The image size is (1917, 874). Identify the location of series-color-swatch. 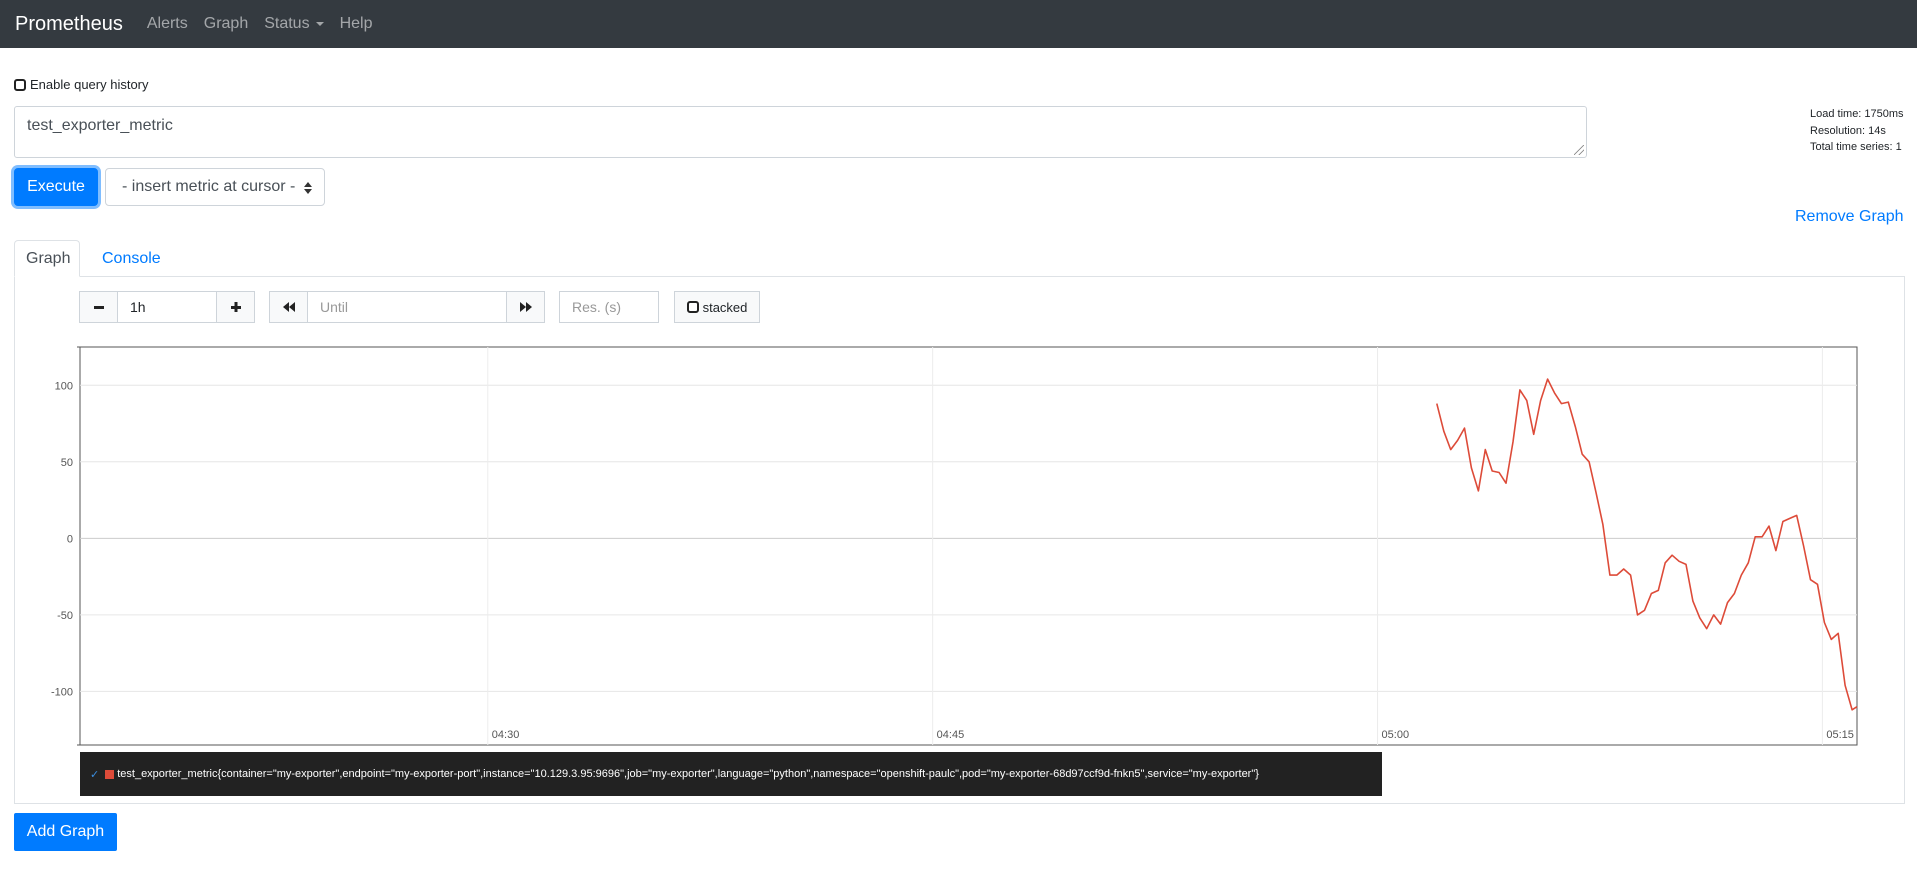
(110, 774).